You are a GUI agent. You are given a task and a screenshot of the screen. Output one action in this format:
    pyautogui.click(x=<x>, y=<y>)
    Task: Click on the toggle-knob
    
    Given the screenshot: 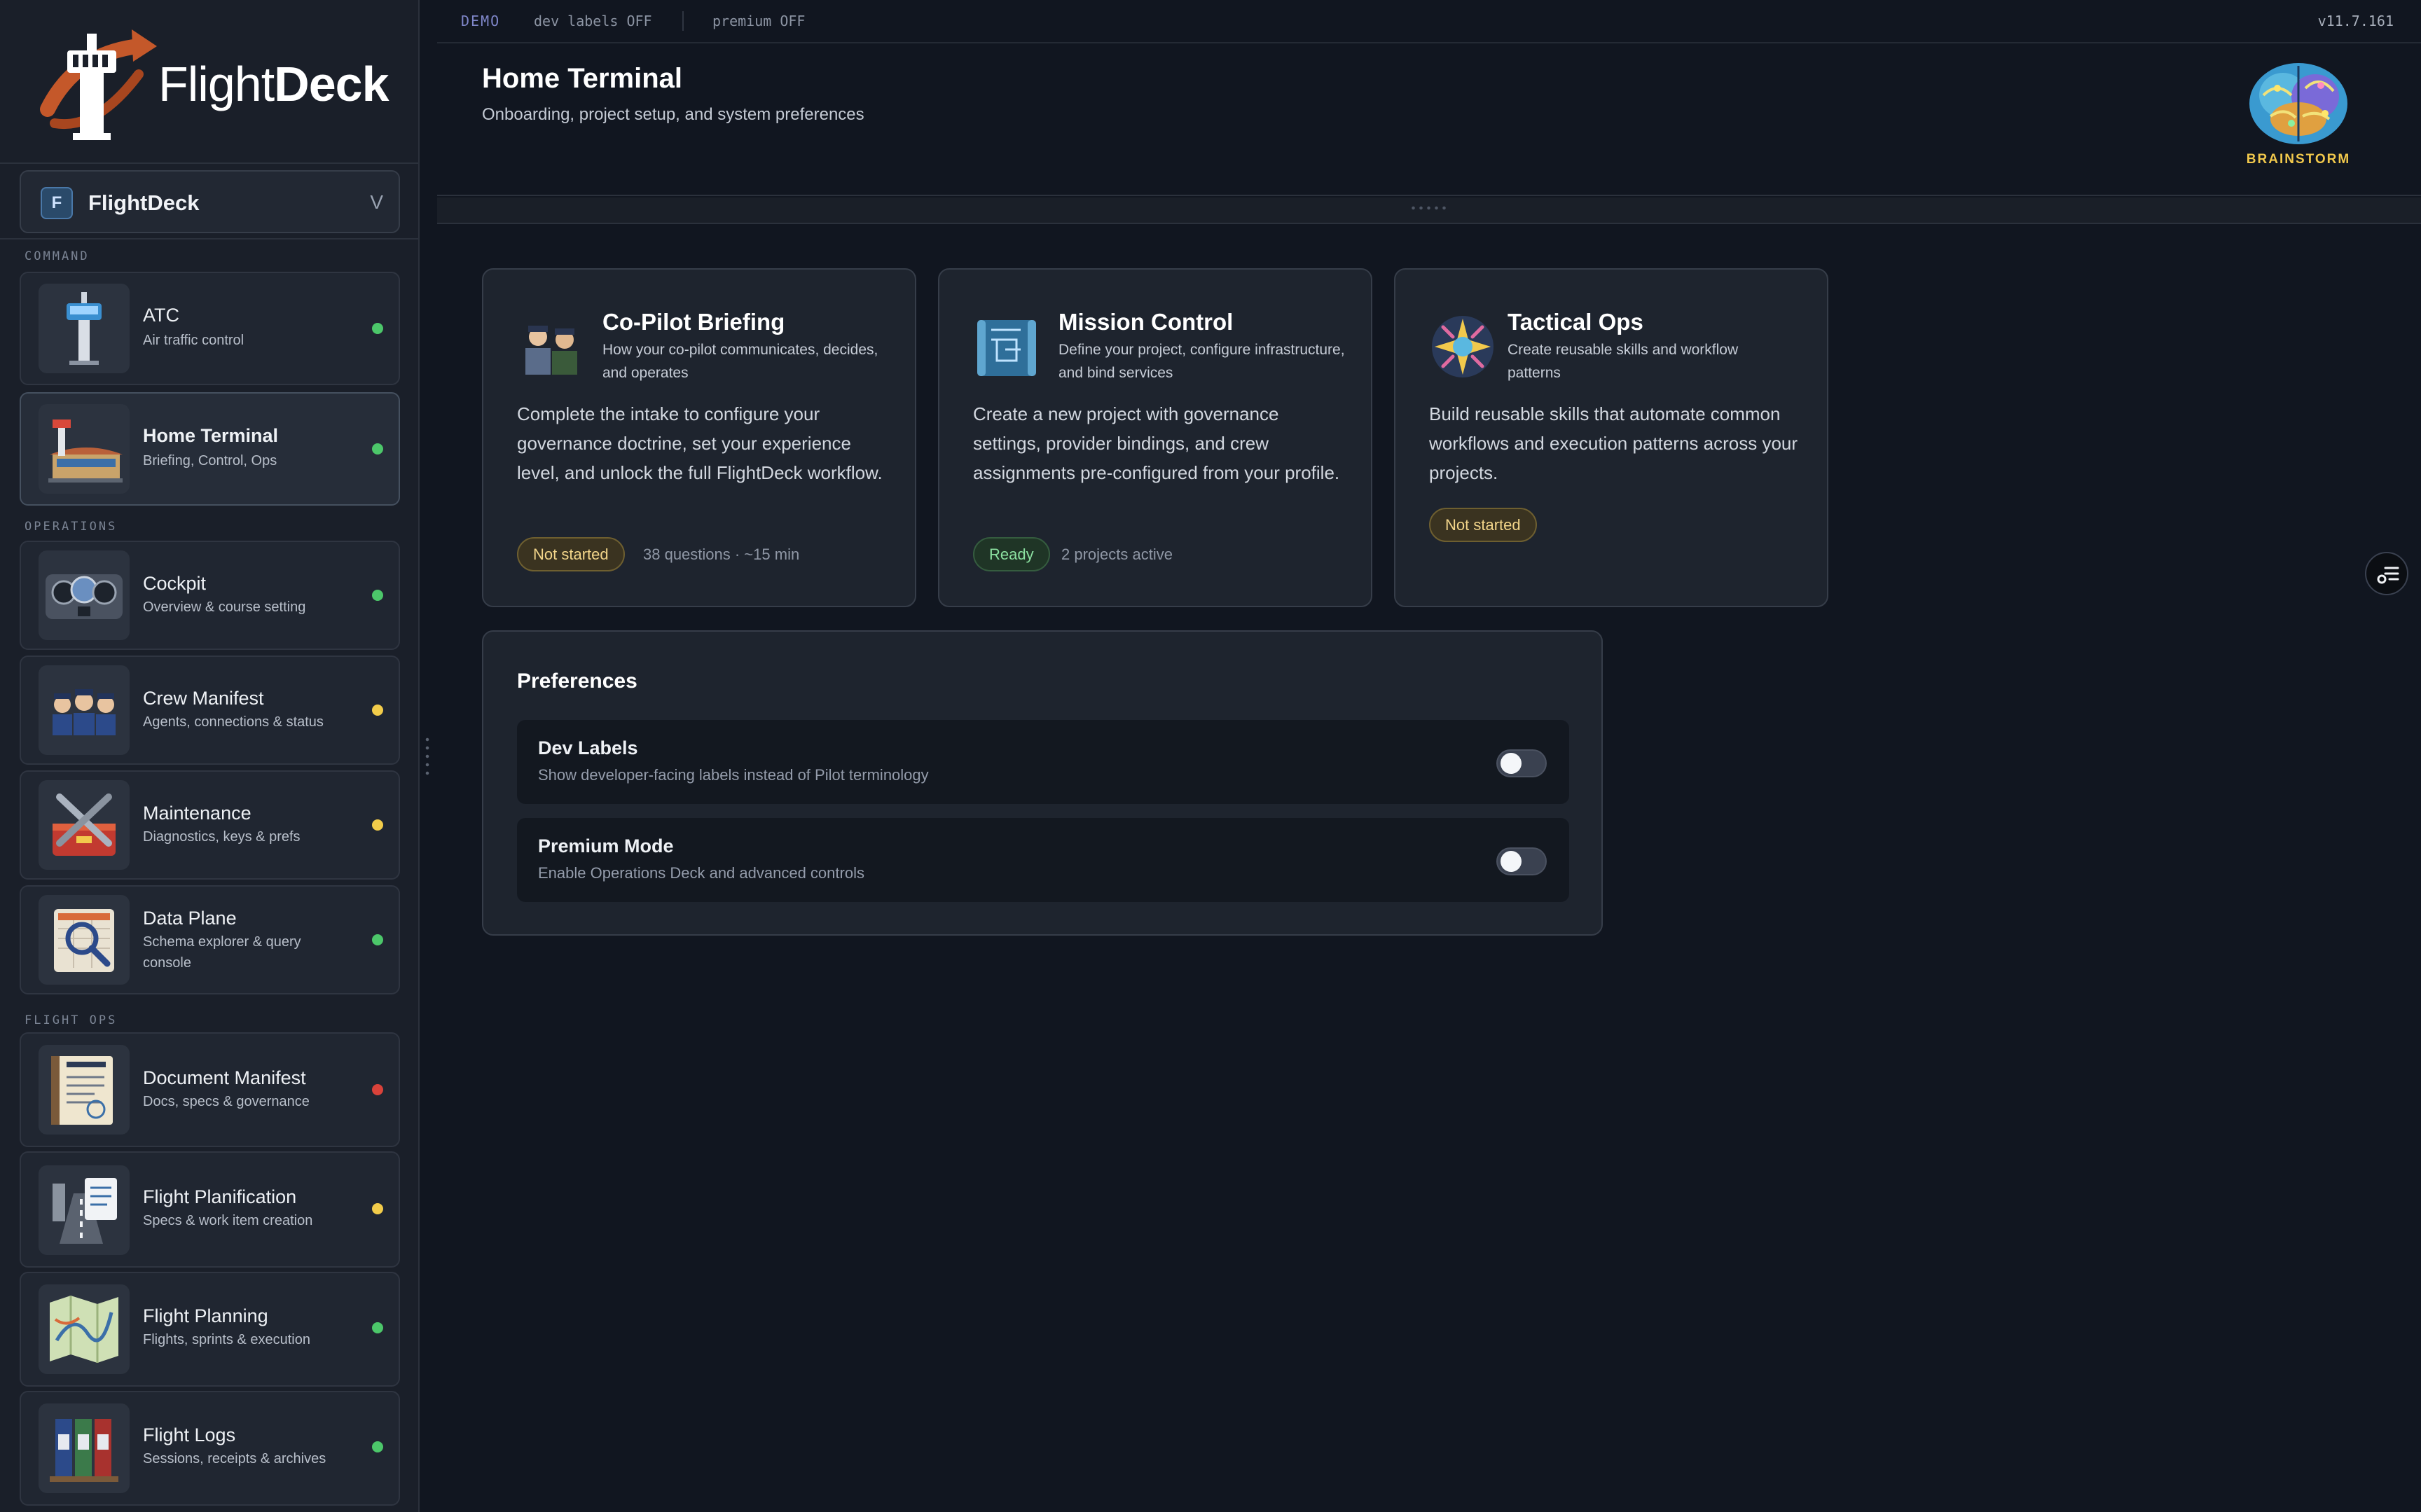 What is the action you would take?
    pyautogui.click(x=1511, y=862)
    